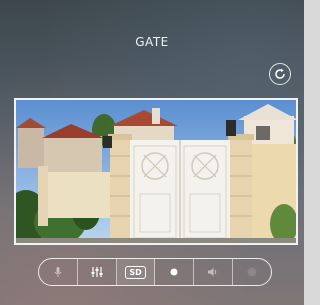 The image size is (320, 305). I want to click on equalizer-icon, so click(97, 272).